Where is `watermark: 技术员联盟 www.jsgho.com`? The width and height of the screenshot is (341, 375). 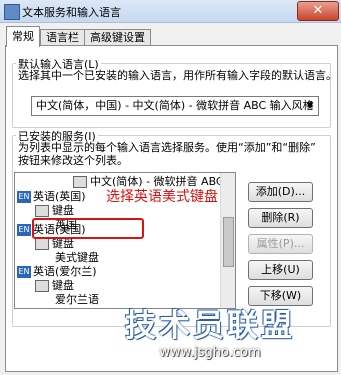
watermark: 技术员联盟 www.jsgho.com is located at coordinates (210, 335).